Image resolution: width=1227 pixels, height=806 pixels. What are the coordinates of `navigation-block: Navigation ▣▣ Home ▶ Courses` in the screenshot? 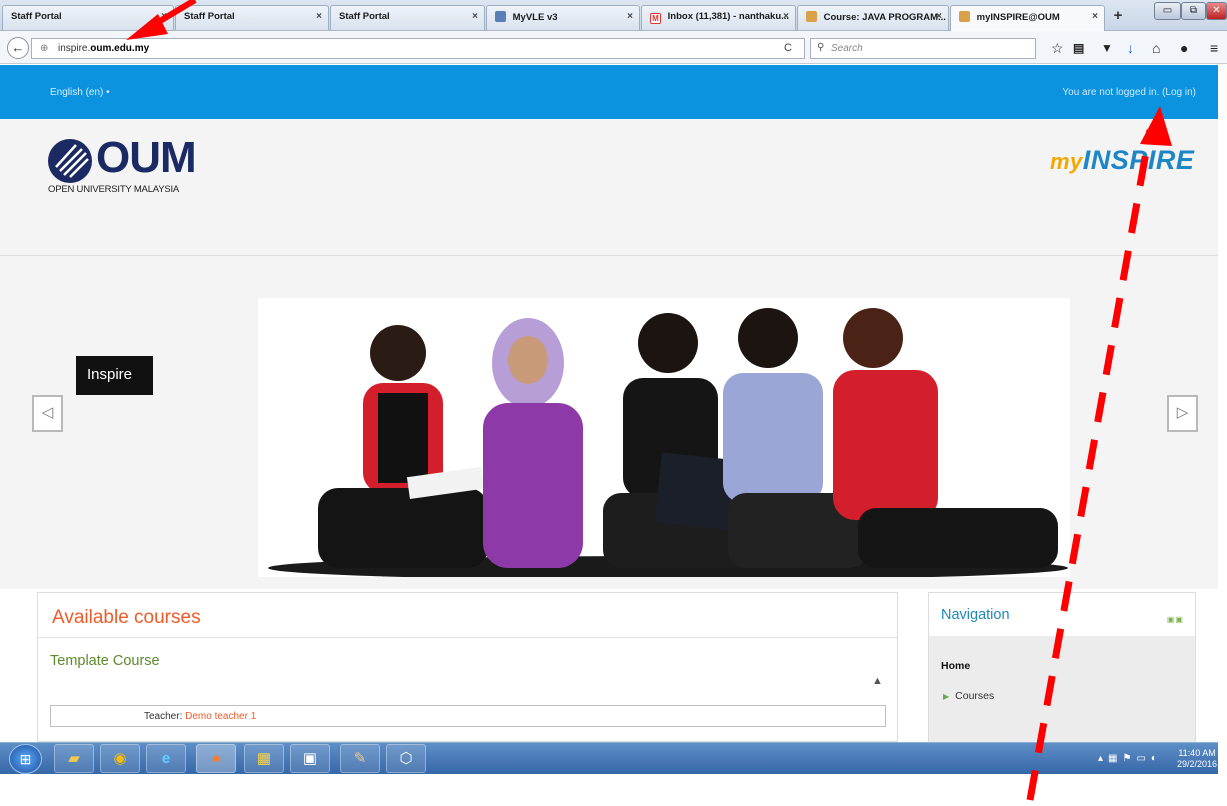 It's located at (1062, 667).